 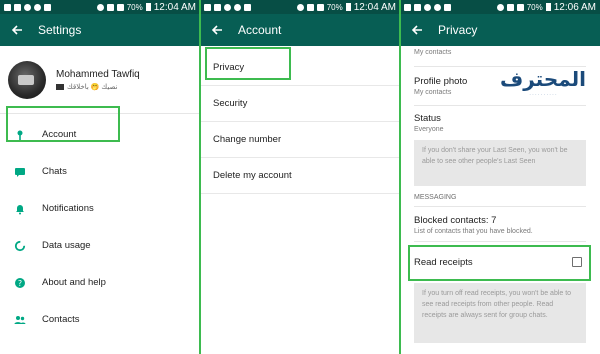 What do you see at coordinates (248, 63) in the screenshot?
I see `highlight-frame-privacy` at bounding box center [248, 63].